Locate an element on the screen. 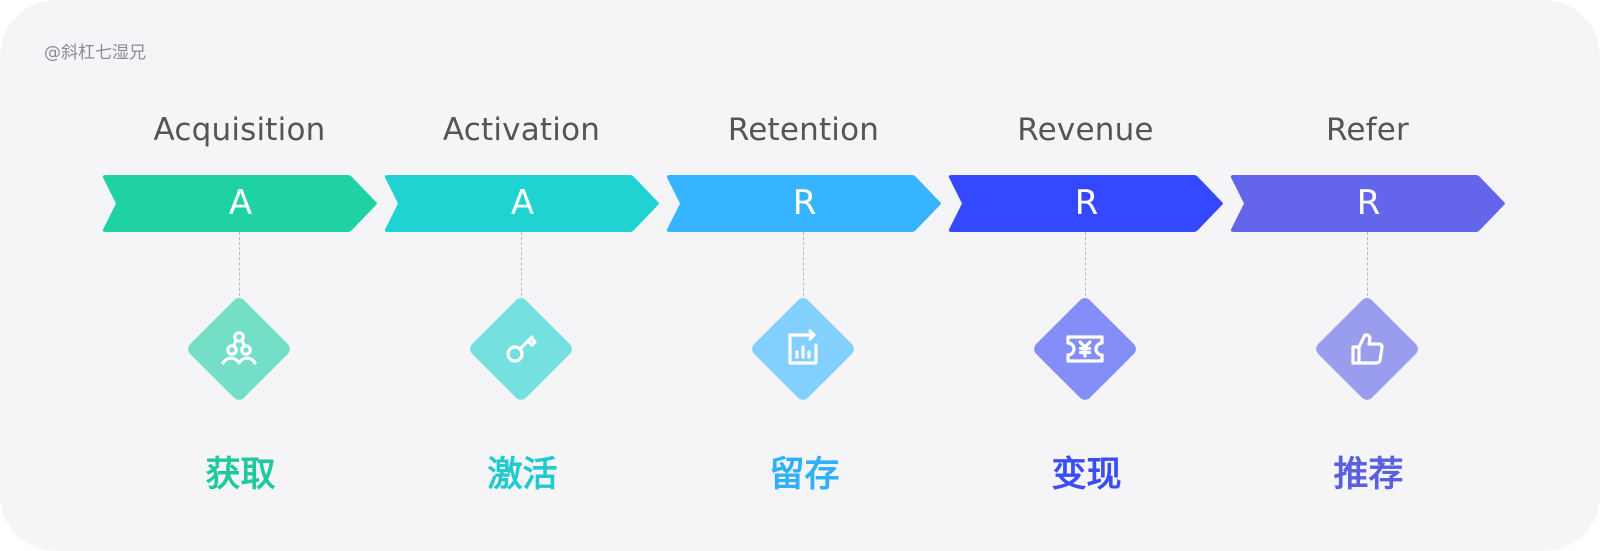  yuan-ticket-icon is located at coordinates (1085, 349).